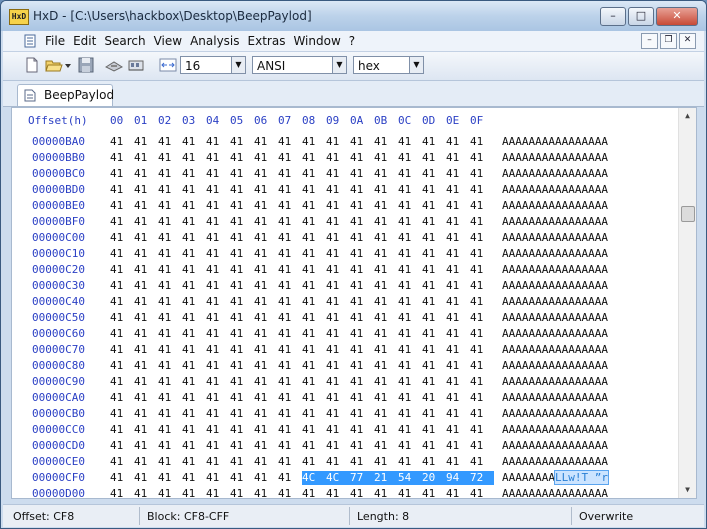 The width and height of the screenshot is (707, 529). What do you see at coordinates (352, 41) in the screenshot?
I see `menu-item: ?` at bounding box center [352, 41].